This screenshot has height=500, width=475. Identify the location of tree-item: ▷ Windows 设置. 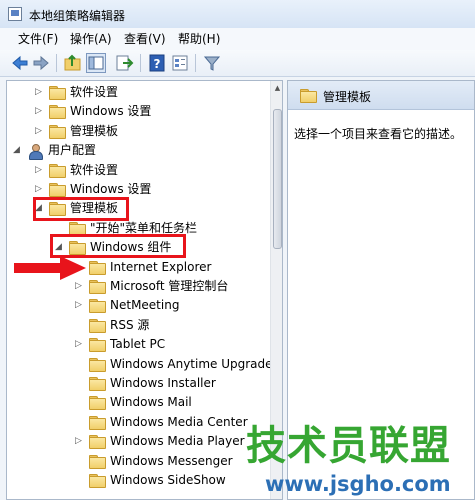
(138, 111).